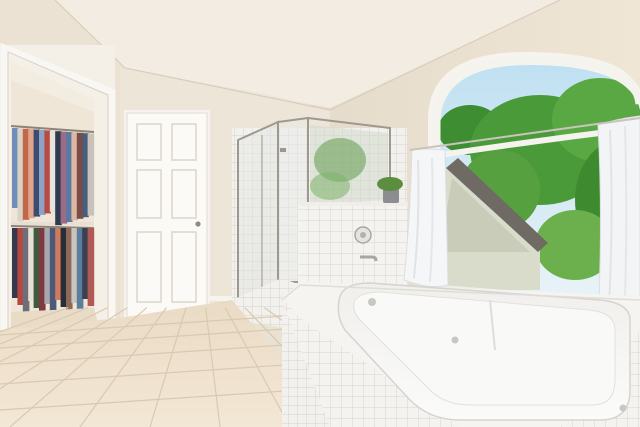 Image resolution: width=640 pixels, height=427 pixels. I want to click on door-knob, so click(198, 224).